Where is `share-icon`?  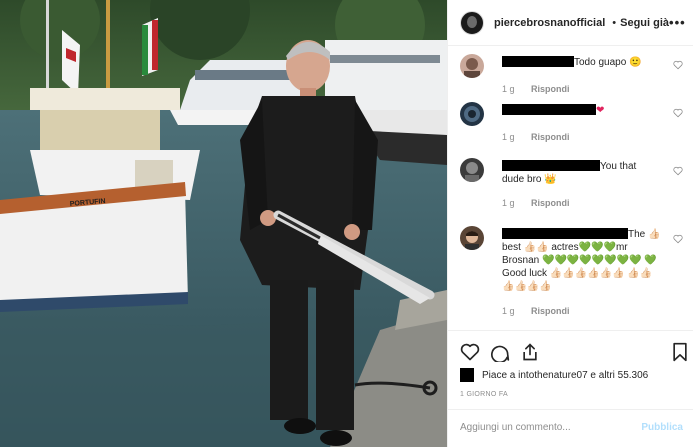
share-icon is located at coordinates (530, 352).